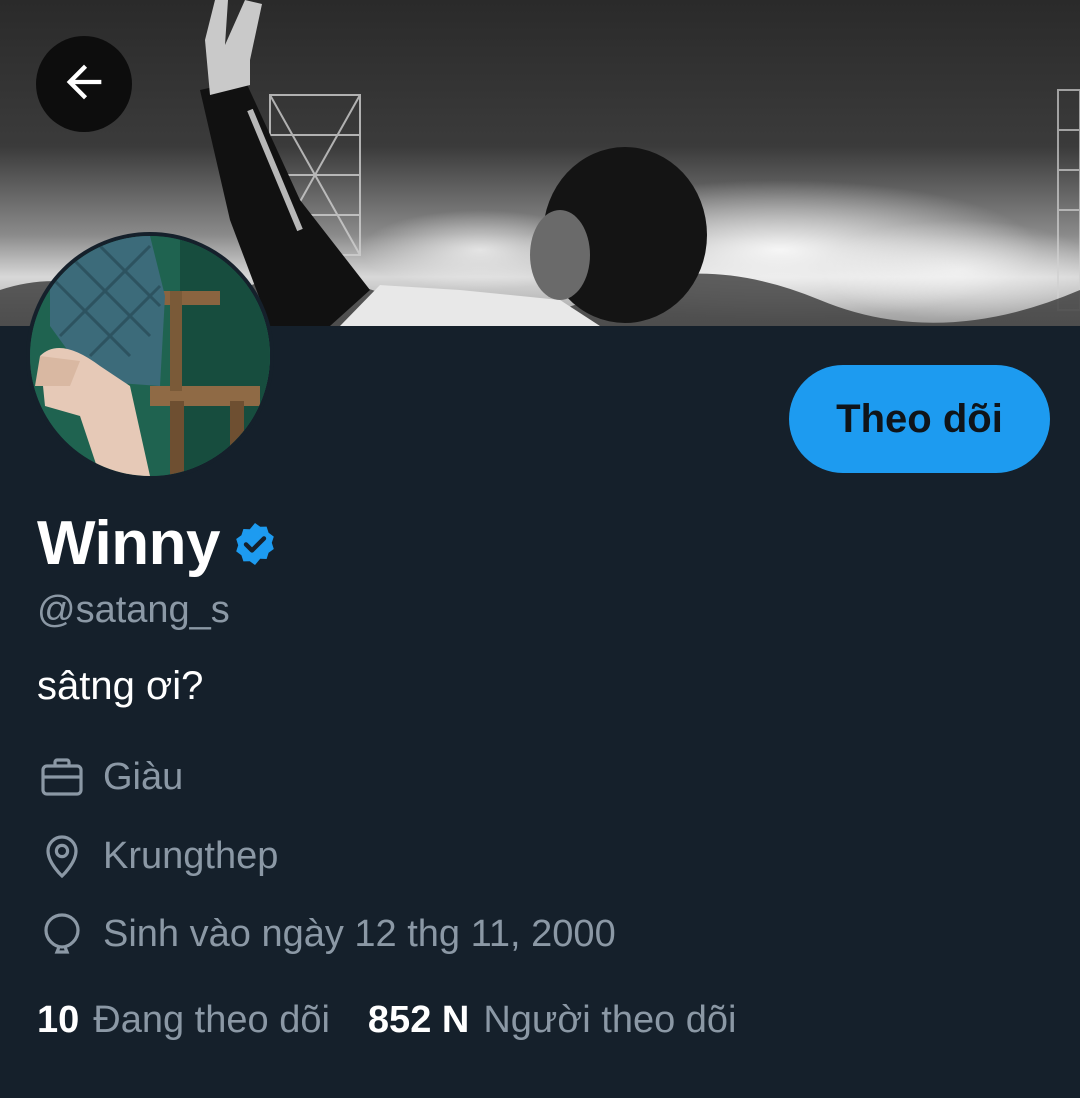 This screenshot has width=1080, height=1098. I want to click on balloon-icon, so click(62, 934).